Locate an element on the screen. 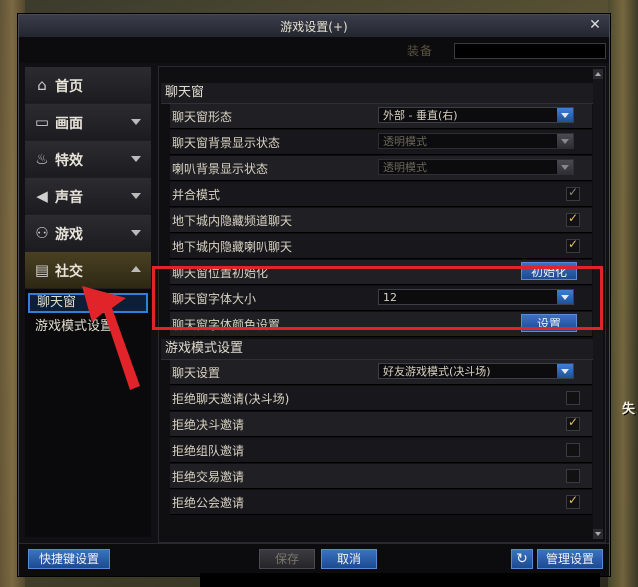 The image size is (638, 587). monitor-icon: ▭ is located at coordinates (42, 122).